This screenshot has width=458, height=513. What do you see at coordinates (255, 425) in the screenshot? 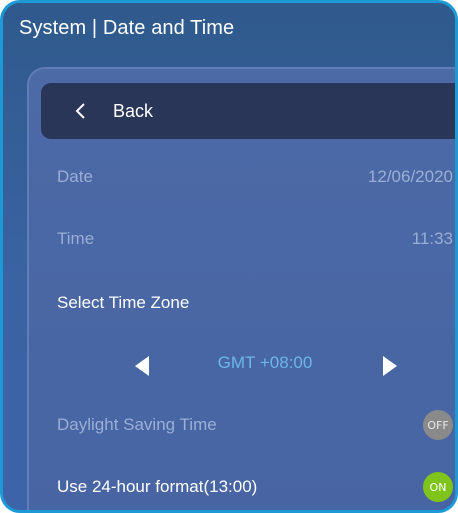
I see `dst-row: Daylight Saving Time OFF` at bounding box center [255, 425].